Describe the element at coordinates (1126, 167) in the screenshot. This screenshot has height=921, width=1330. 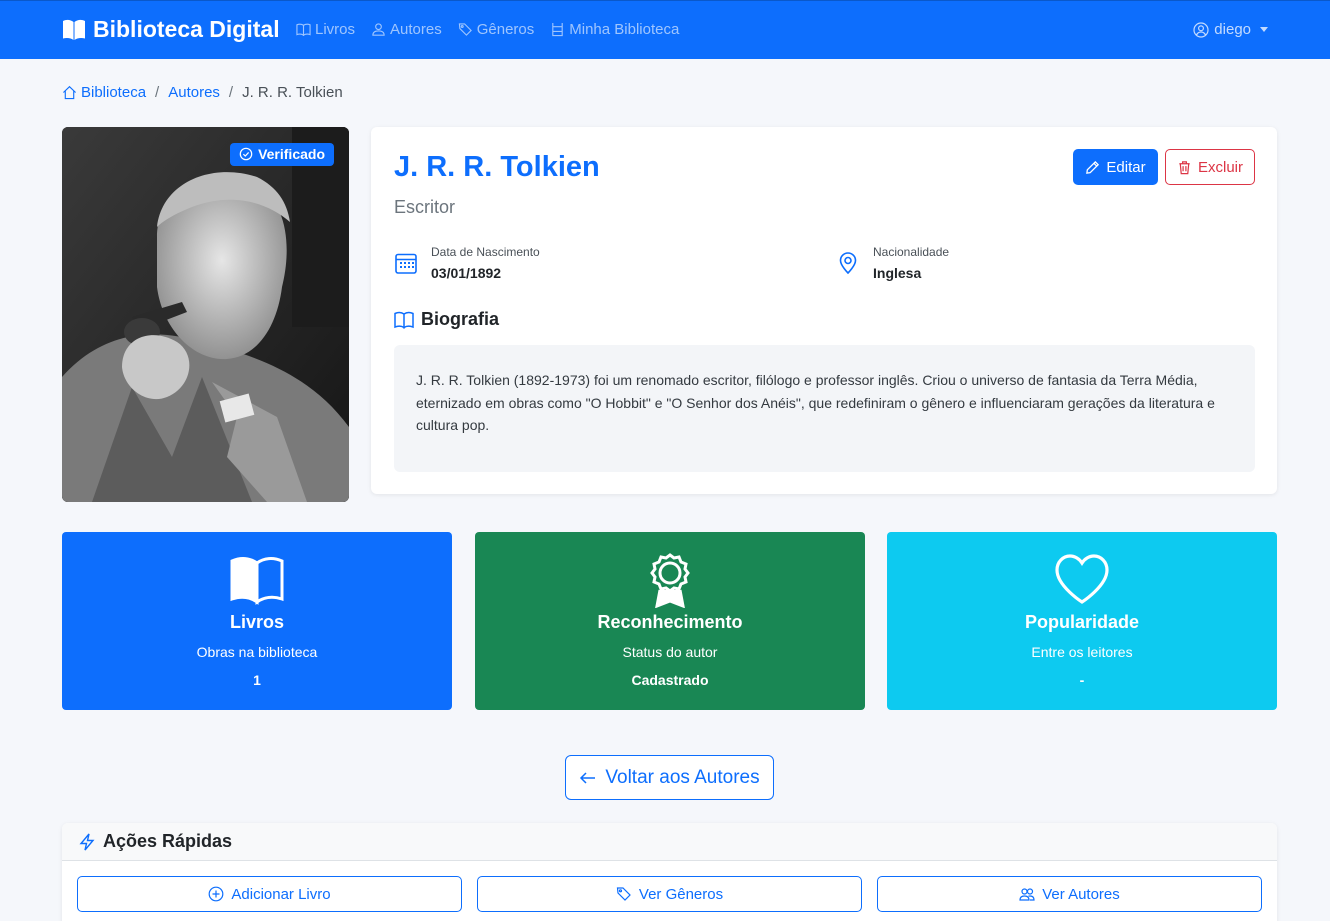
I see `edit-label: Editar` at that location.